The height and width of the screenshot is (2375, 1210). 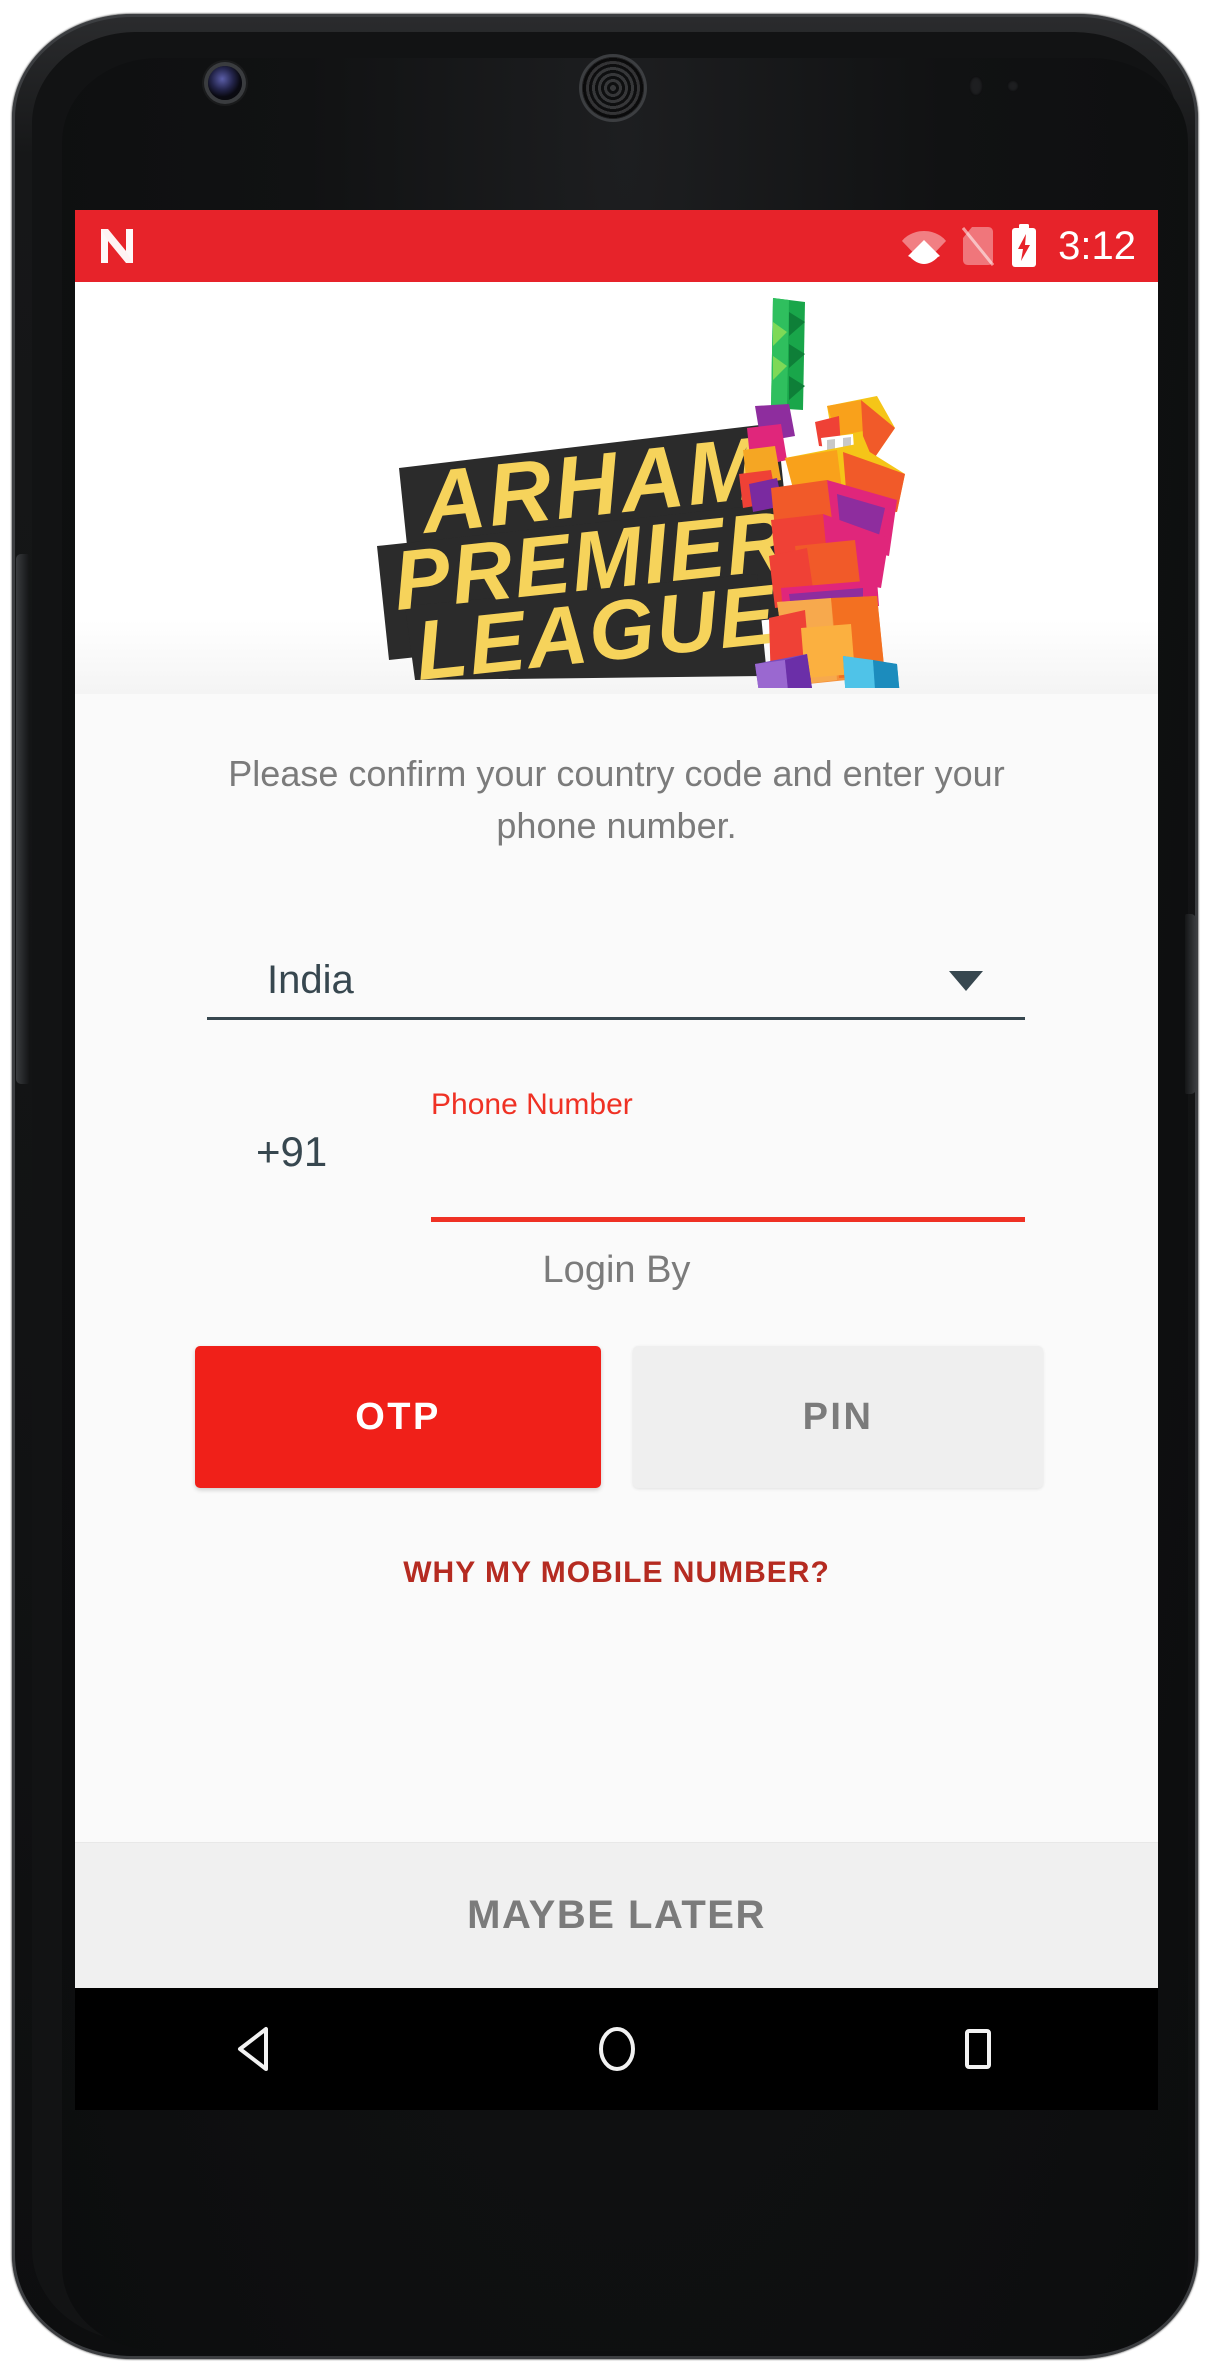 I want to click on back-triangle-icon, so click(x=252, y=2049).